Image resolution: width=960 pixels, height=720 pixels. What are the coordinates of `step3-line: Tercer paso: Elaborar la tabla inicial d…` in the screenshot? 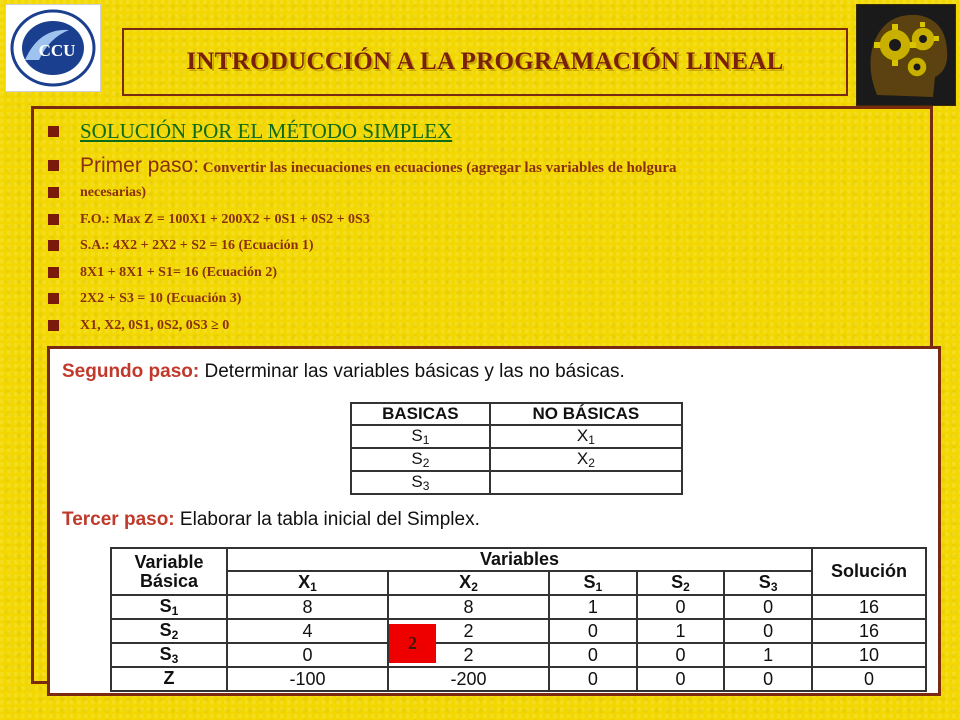 It's located at (271, 520).